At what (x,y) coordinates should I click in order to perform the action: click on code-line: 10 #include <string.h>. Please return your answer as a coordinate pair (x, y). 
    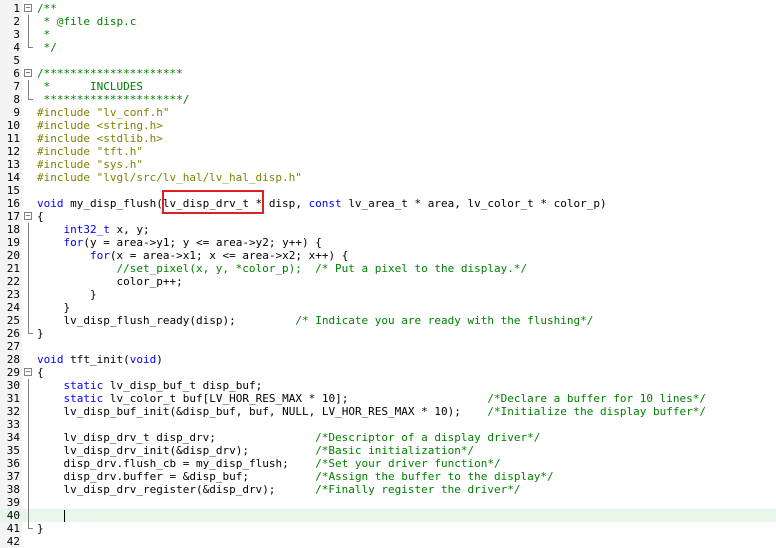
    Looking at the image, I should click on (388, 125).